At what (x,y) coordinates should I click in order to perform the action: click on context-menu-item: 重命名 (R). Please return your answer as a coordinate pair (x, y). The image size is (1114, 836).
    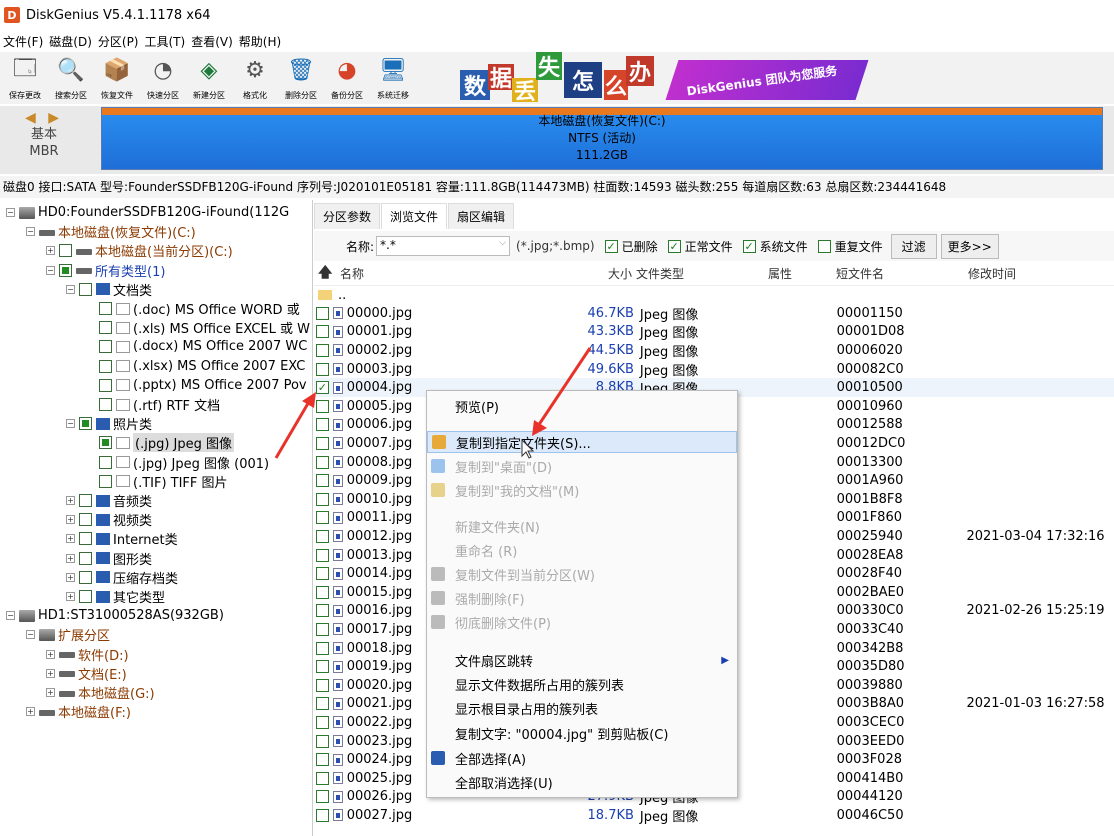
    Looking at the image, I should click on (582, 550).